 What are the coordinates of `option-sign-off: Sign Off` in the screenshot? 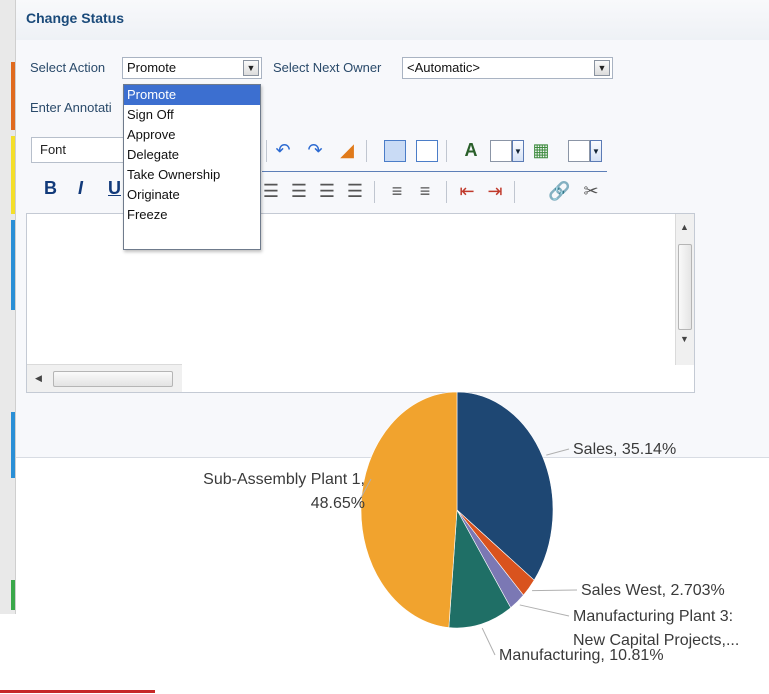 It's located at (192, 115).